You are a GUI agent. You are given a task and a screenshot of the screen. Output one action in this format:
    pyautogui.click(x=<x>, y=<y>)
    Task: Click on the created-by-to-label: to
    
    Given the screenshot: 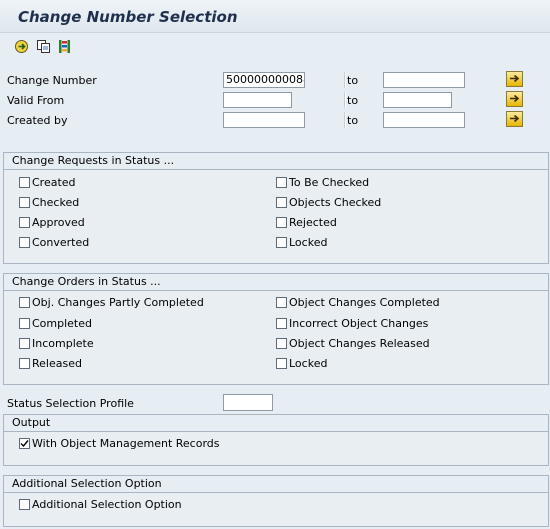 What is the action you would take?
    pyautogui.click(x=353, y=120)
    